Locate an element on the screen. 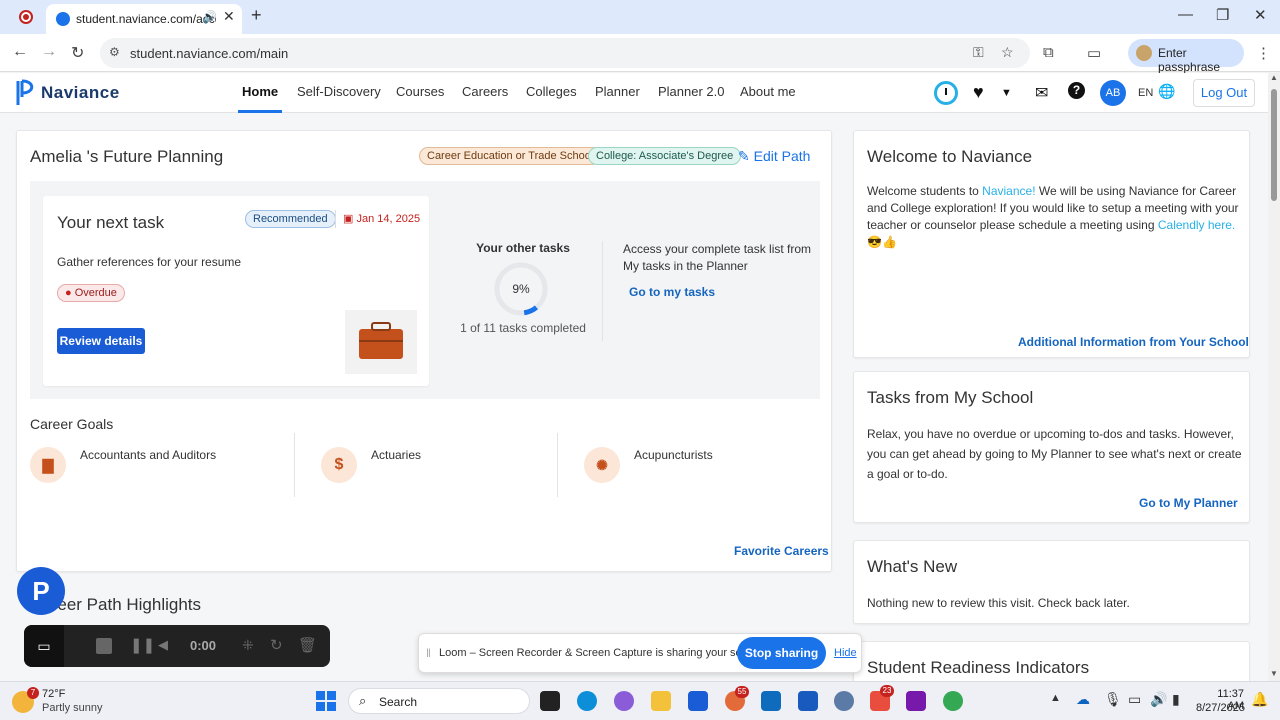 This screenshot has height=720, width=1280. browser-tab: student.naviance.com/acco 🔊 ✕ is located at coordinates (144, 19).